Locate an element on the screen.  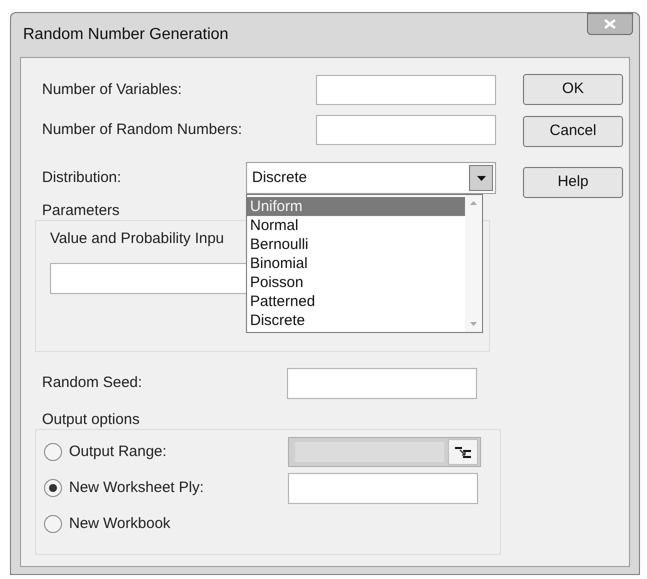
dropdown-value: Discrete is located at coordinates (280, 178).